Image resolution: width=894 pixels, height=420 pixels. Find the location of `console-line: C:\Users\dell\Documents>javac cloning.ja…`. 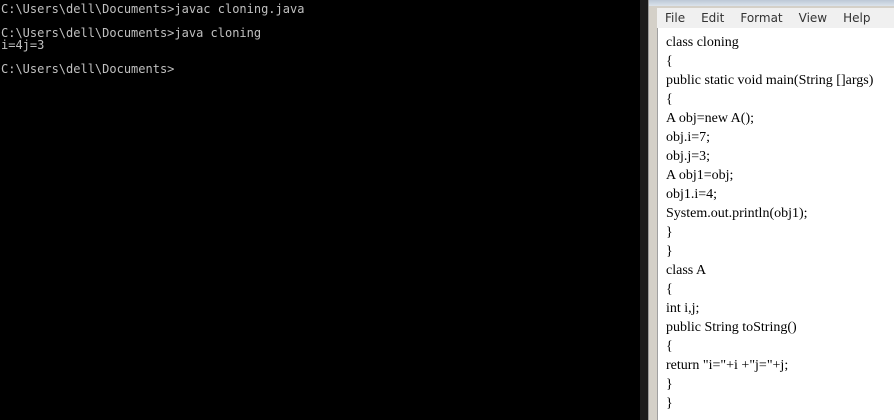

console-line: C:\Users\dell\Documents>javac cloning.ja… is located at coordinates (153, 9).